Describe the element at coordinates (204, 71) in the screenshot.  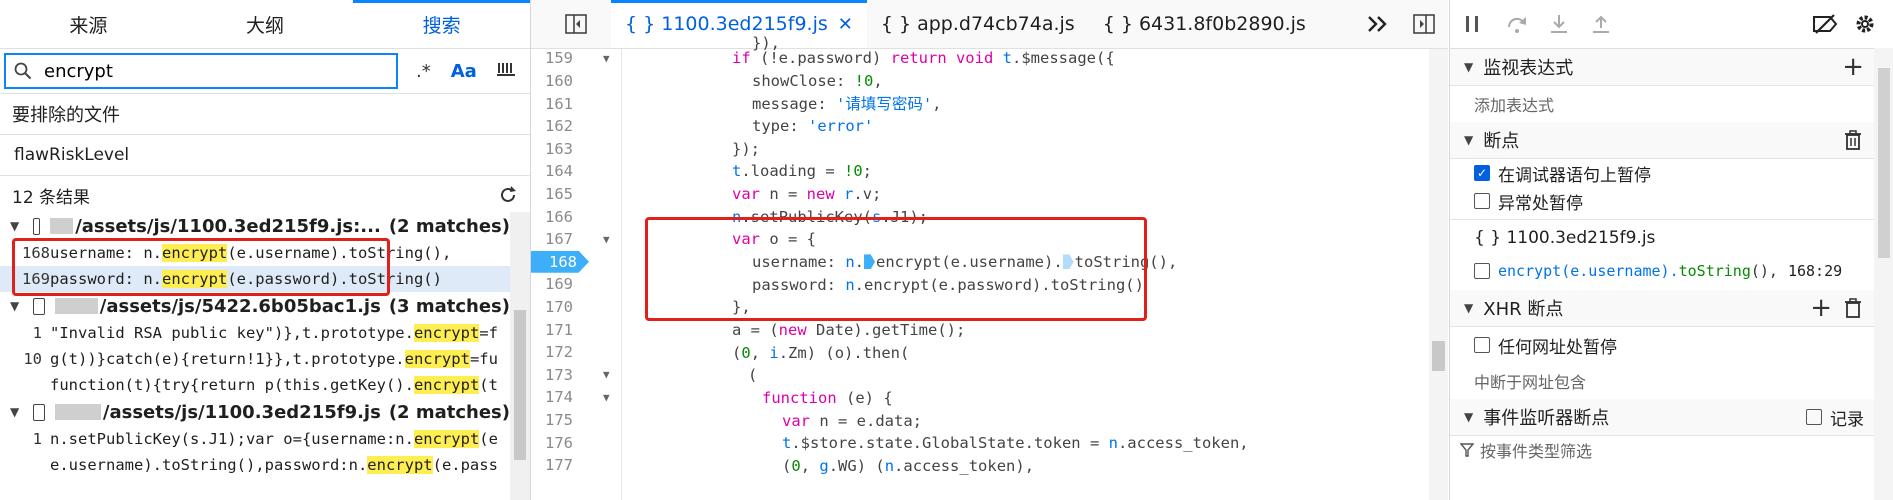
I see `search-input` at that location.